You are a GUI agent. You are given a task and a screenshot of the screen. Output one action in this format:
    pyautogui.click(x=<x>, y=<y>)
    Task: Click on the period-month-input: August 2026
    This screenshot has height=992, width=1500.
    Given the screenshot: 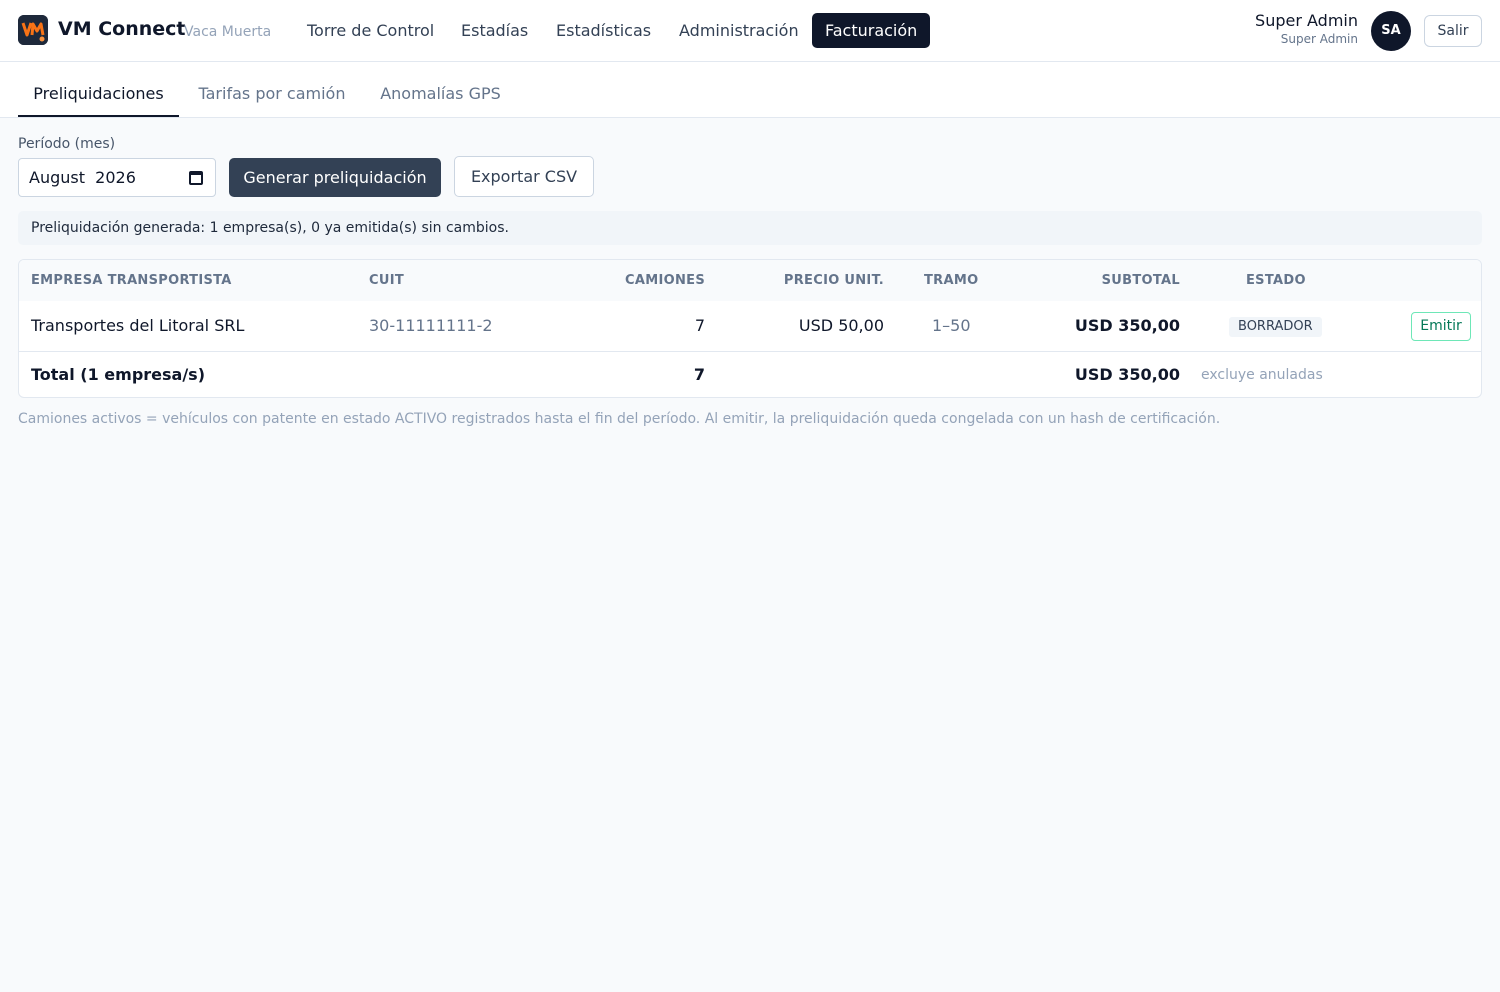 What is the action you would take?
    pyautogui.click(x=117, y=177)
    